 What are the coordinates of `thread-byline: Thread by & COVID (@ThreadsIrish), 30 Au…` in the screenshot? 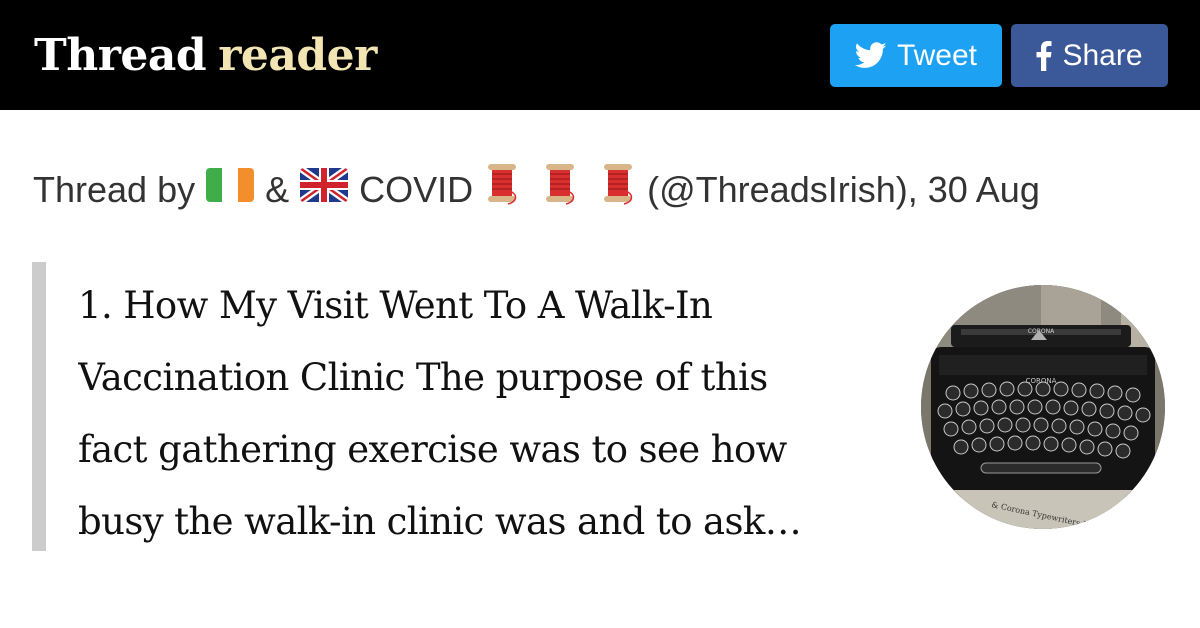 It's located at (608, 189).